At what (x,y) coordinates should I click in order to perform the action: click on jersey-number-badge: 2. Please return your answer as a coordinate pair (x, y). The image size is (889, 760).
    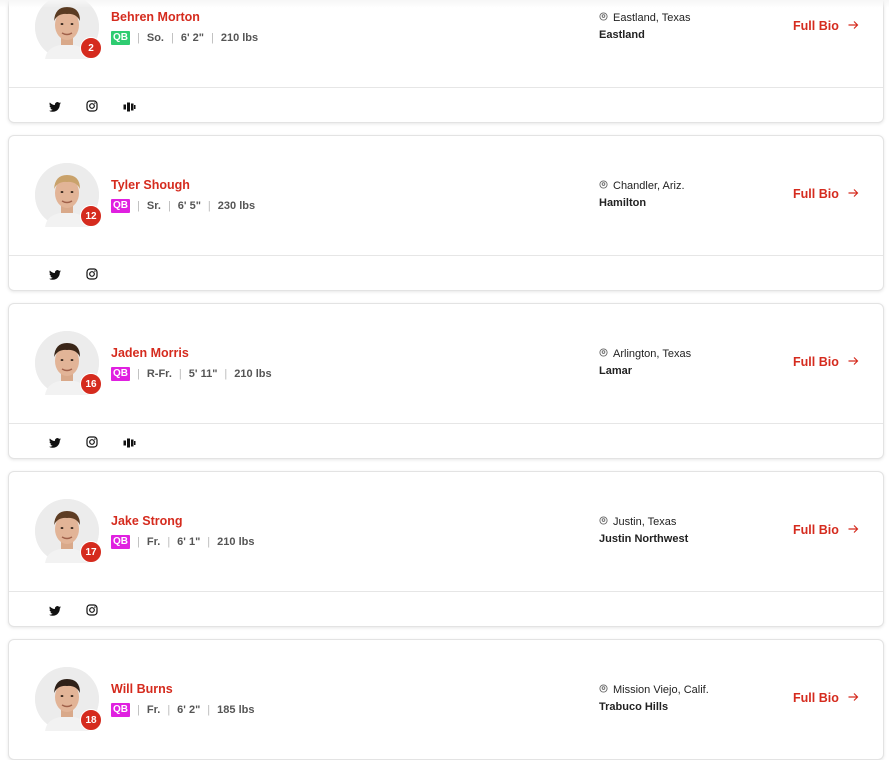
    Looking at the image, I should click on (91, 48).